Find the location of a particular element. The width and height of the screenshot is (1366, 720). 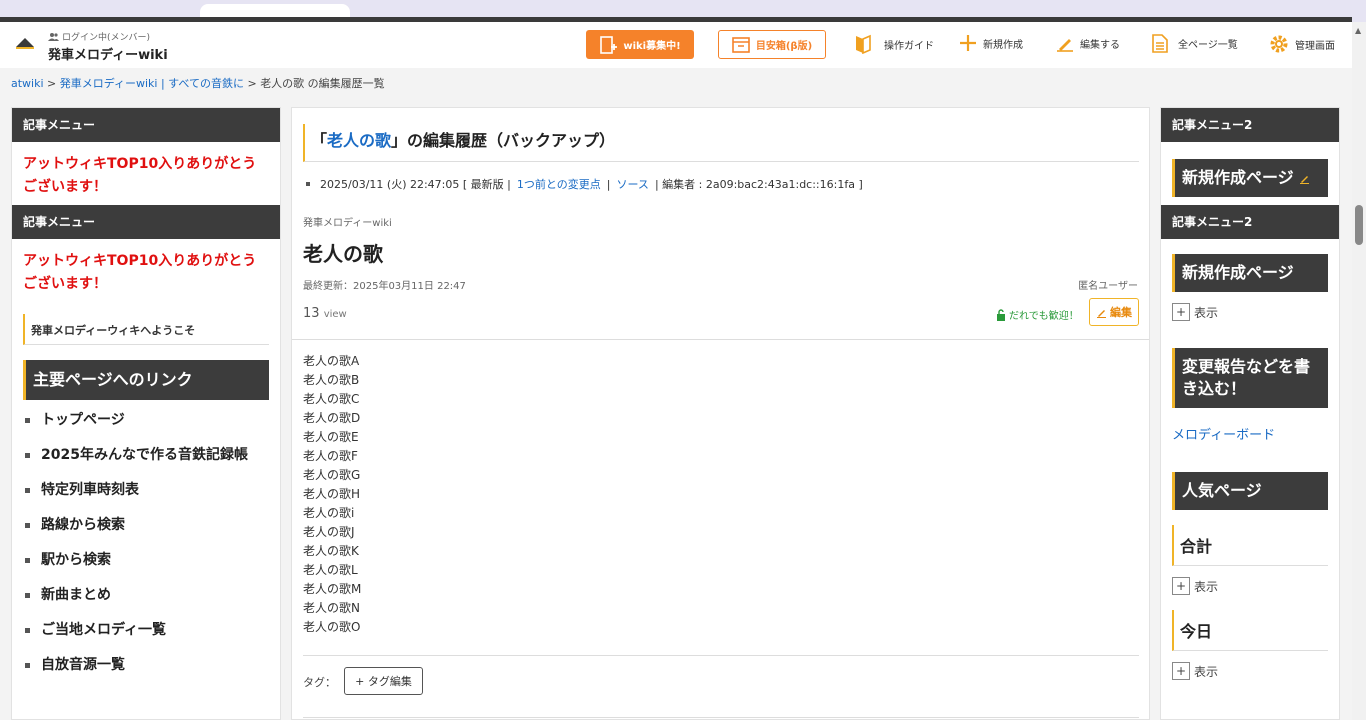

nav-new-label: 新規作成 is located at coordinates (1003, 45).